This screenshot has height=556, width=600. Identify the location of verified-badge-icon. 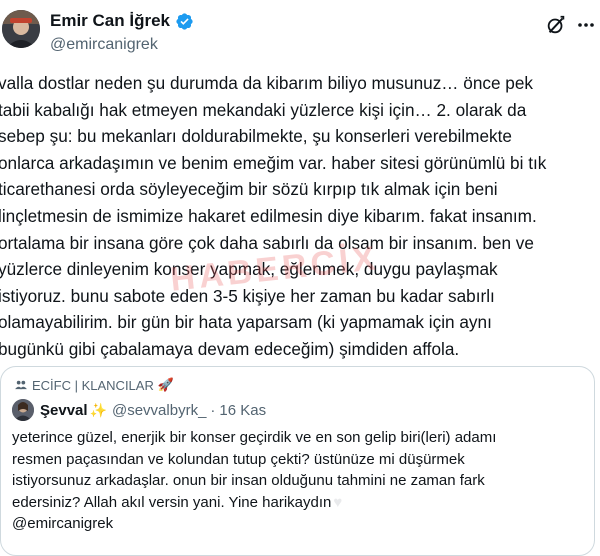
(184, 21).